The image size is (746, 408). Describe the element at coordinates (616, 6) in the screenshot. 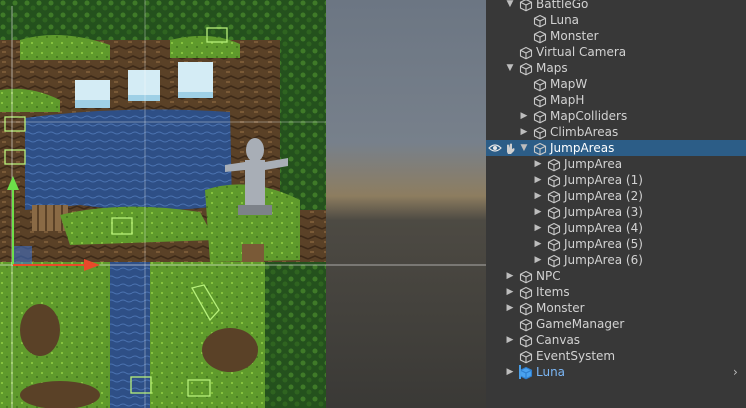

I see `hierarchy-item: ▼ BattleGo` at that location.